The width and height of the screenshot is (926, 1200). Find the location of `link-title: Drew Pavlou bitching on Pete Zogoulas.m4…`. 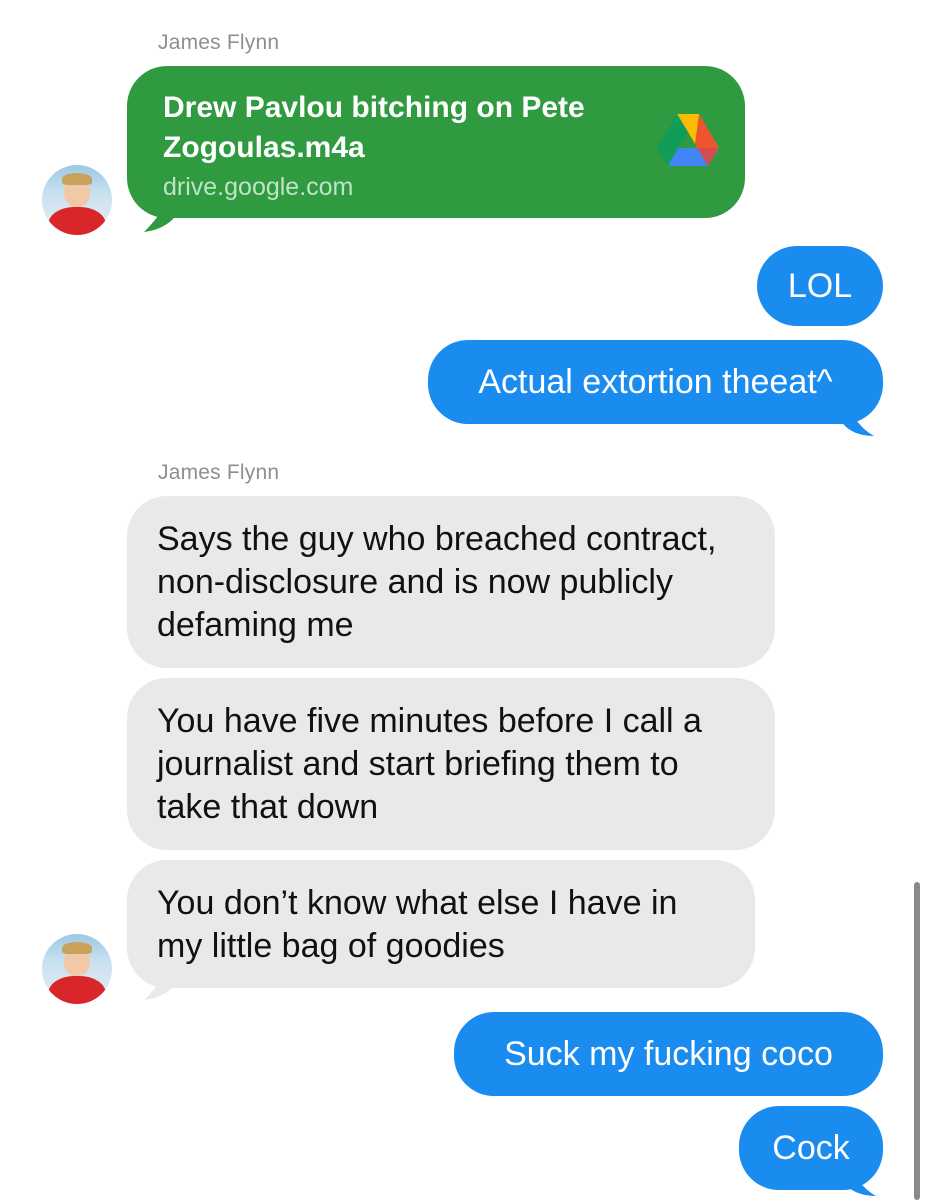

link-title: Drew Pavlou bitching on Pete Zogoulas.m4… is located at coordinates (374, 127).